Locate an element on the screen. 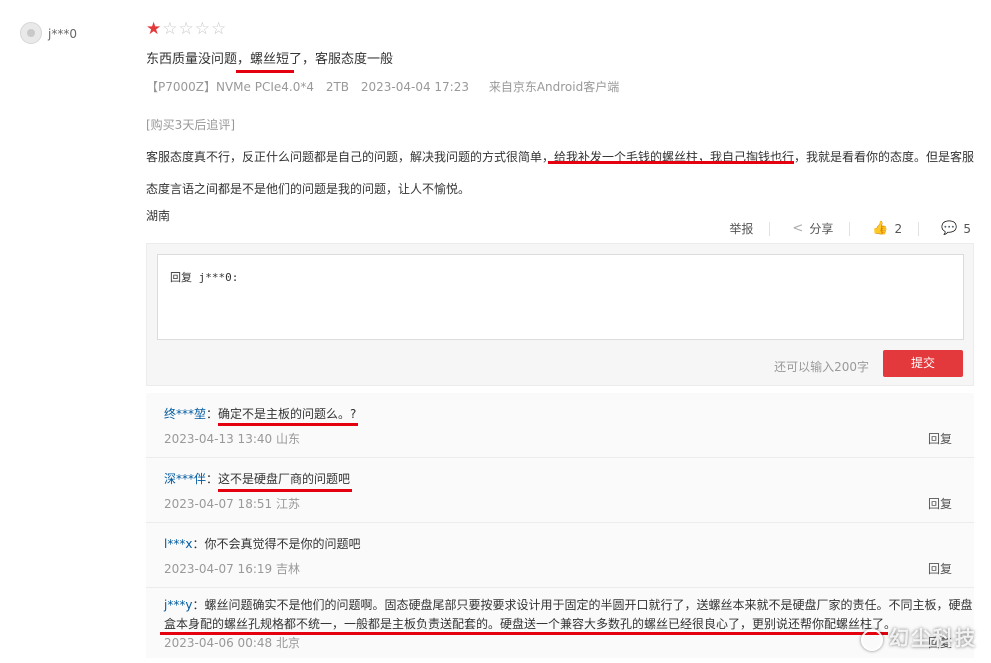 Image resolution: width=991 pixels, height=663 pixels. reply-meta: 2023-04-13 13:40 山东 is located at coordinates (232, 438).